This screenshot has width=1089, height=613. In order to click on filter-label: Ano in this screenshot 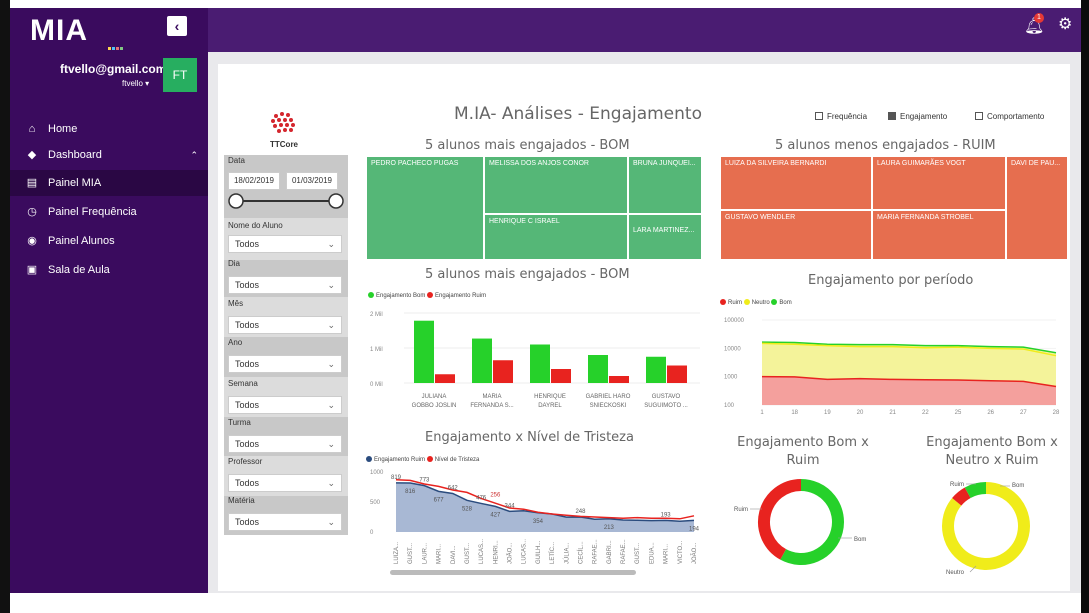, I will do `click(235, 342)`.